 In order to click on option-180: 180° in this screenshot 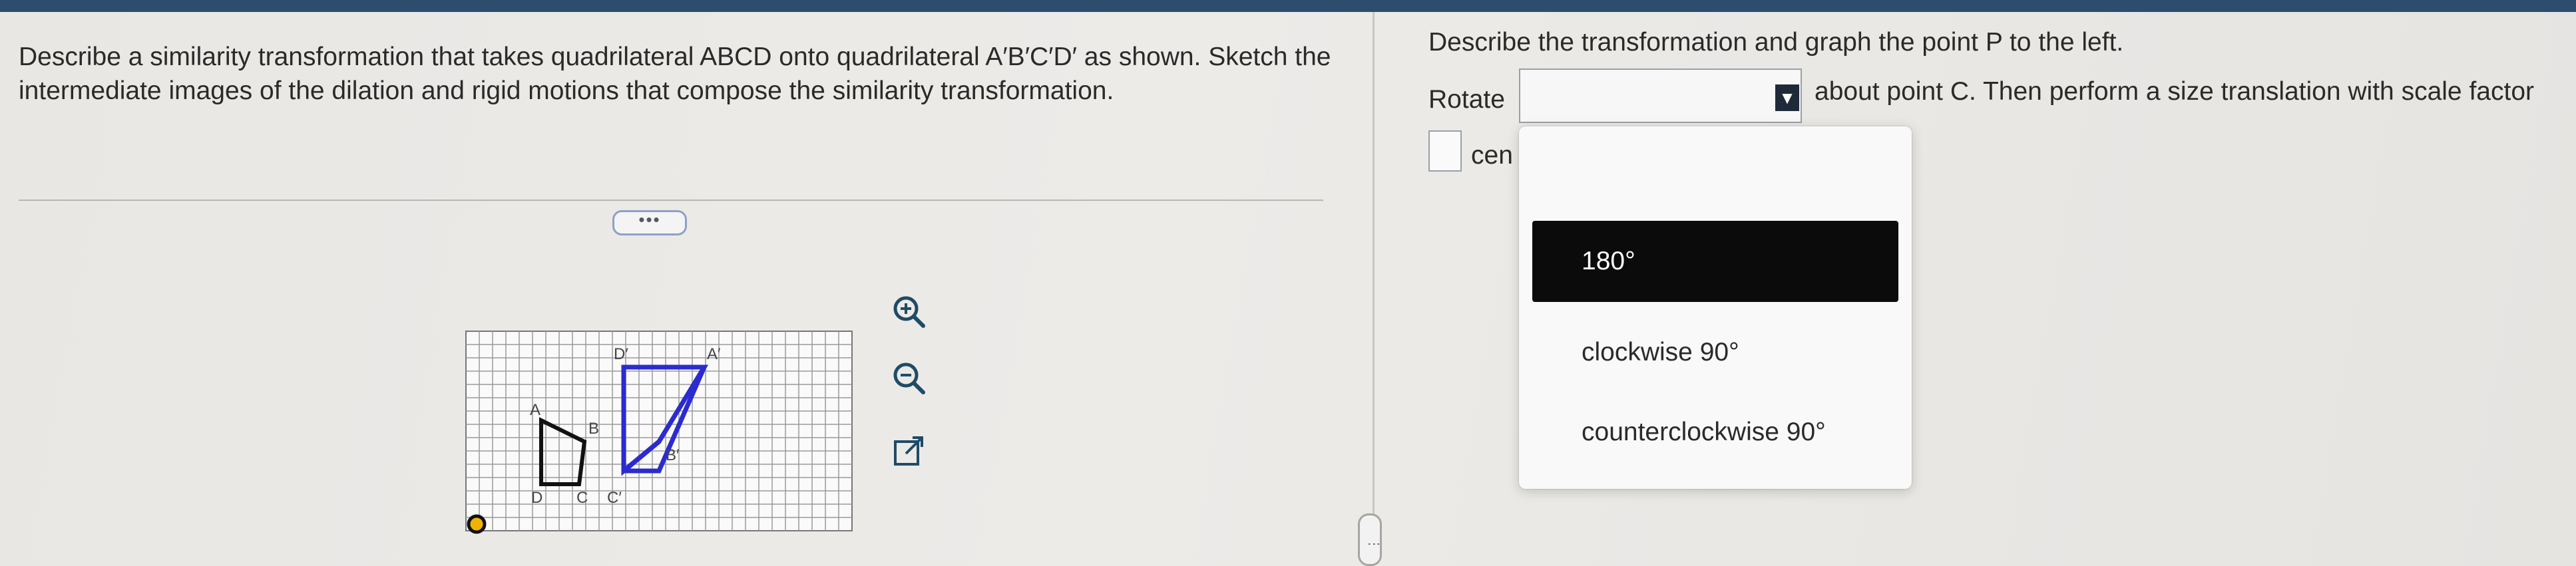, I will do `click(1715, 261)`.